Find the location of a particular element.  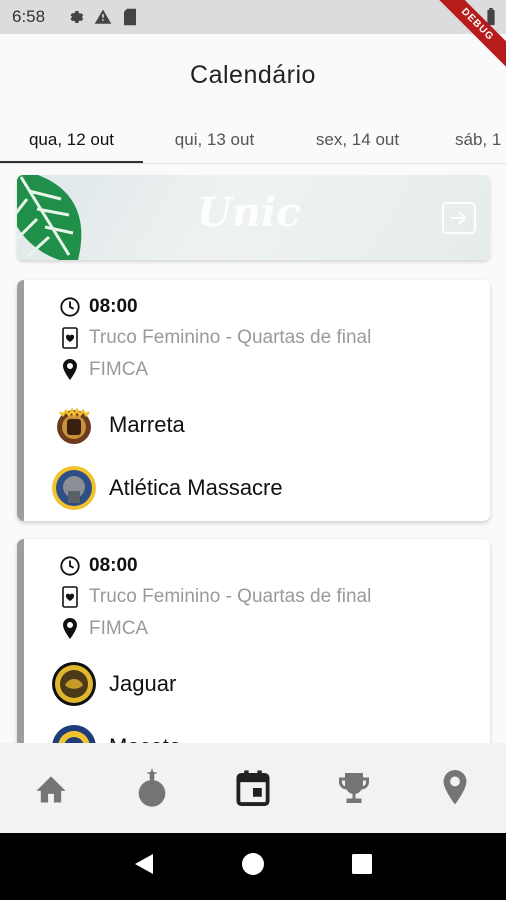

app-bar: Calendário is located at coordinates (253, 75).